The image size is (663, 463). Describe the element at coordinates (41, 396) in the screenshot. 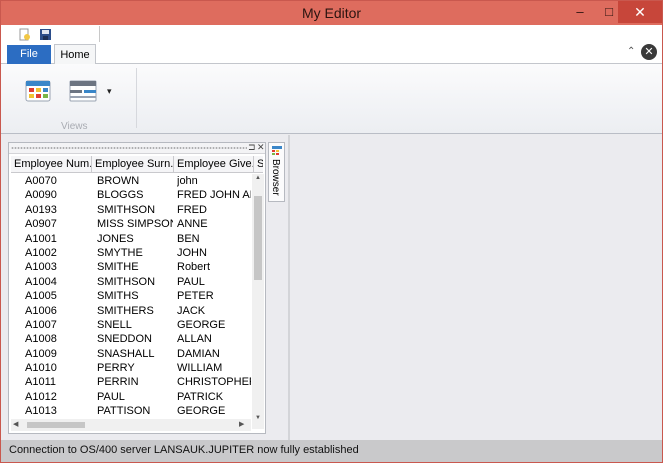

I see `cell-employee-number: A1012` at that location.